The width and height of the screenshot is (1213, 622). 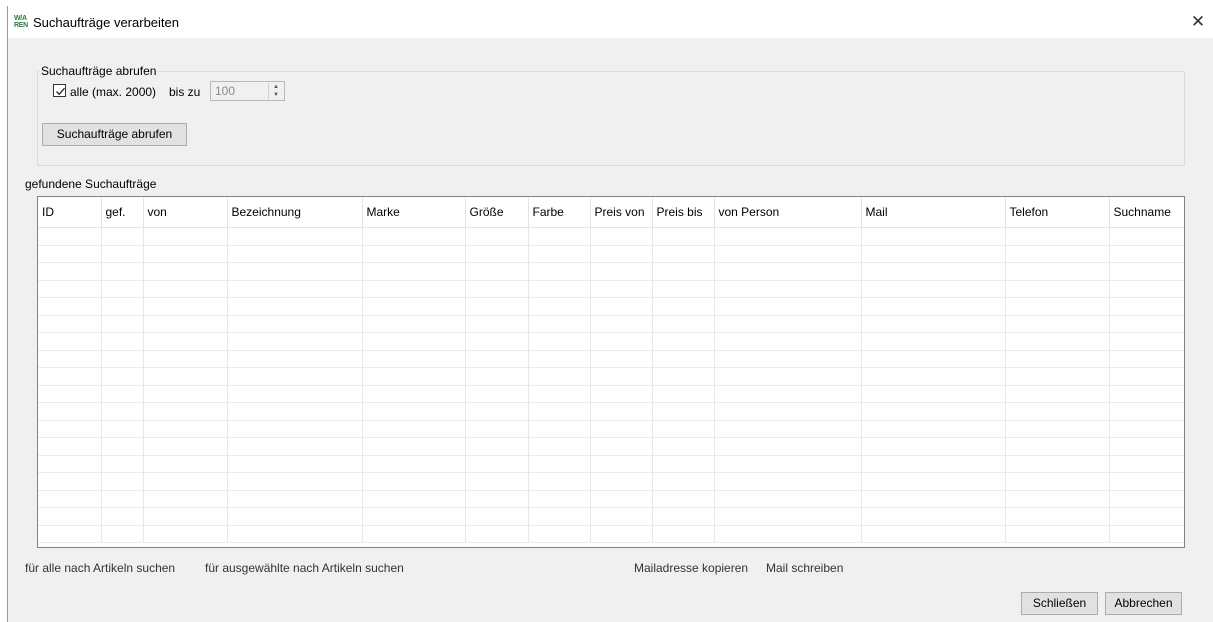 What do you see at coordinates (788, 212) in the screenshot?
I see `column-header: von Person` at bounding box center [788, 212].